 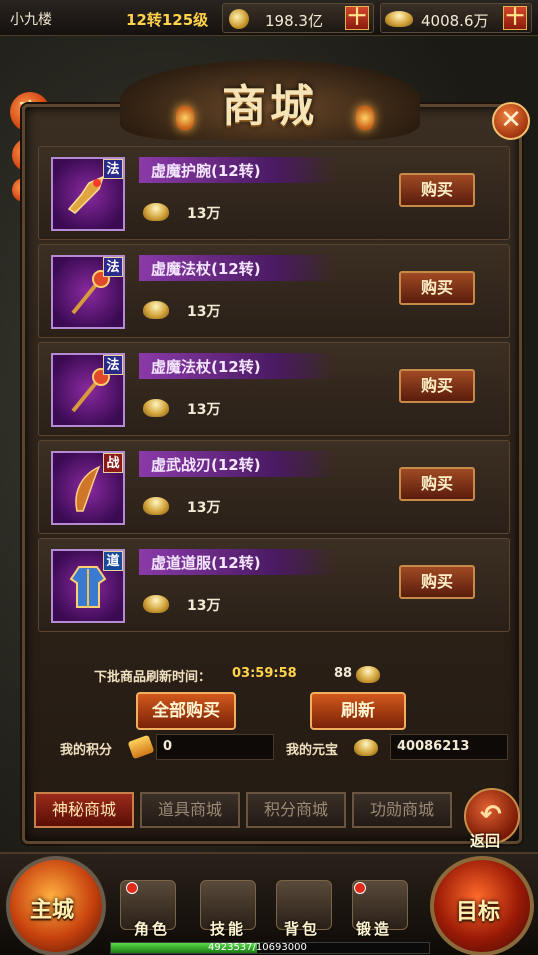 What do you see at coordinates (31, 20) in the screenshot?
I see `player-name: 小九楼` at bounding box center [31, 20].